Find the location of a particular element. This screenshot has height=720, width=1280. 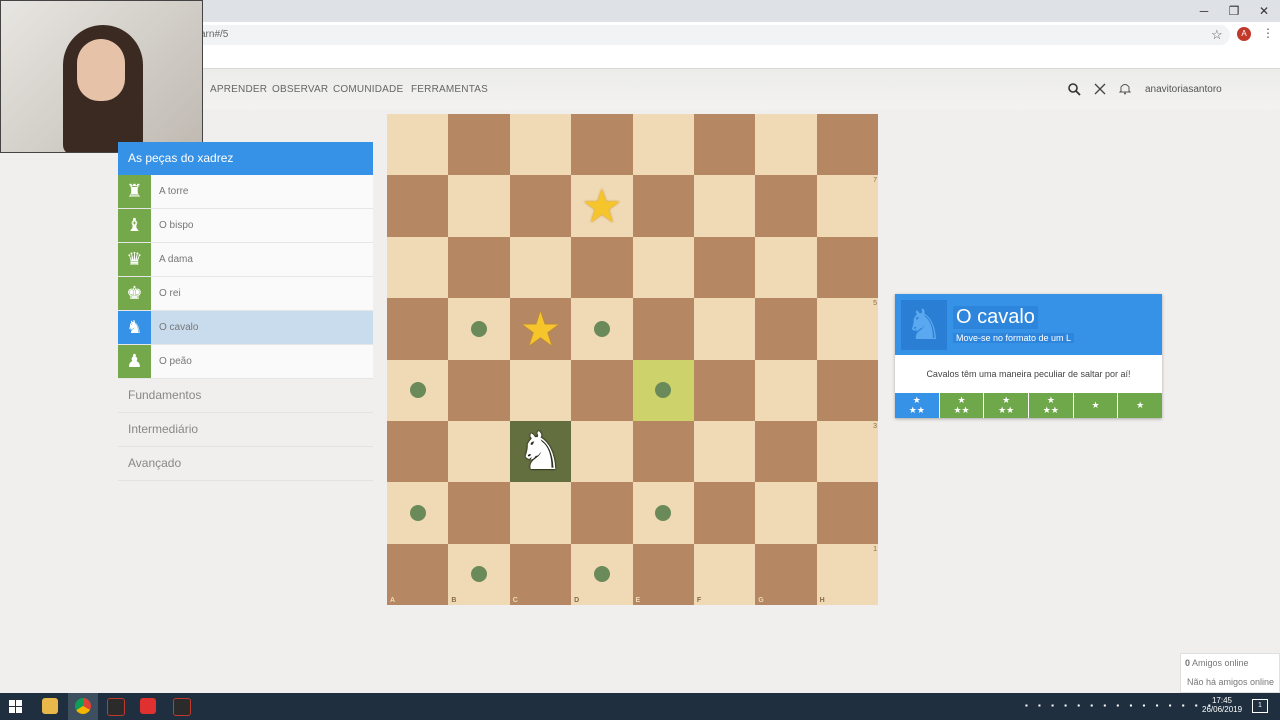

square-e4 is located at coordinates (663, 390).